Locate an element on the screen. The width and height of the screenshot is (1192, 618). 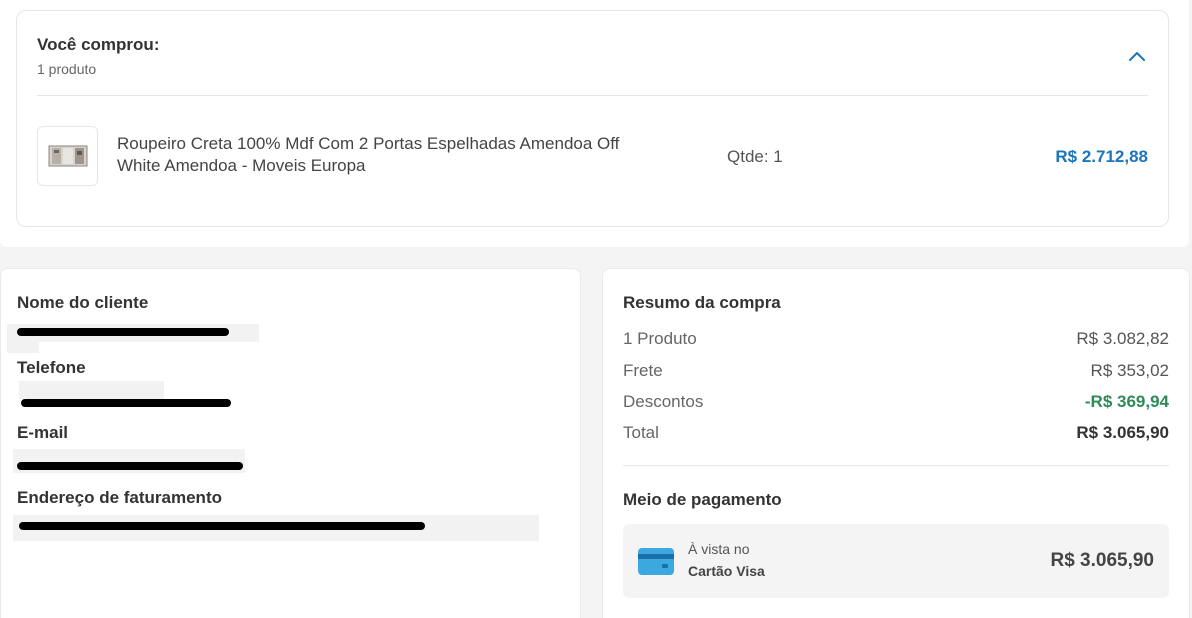
summary-row-shipping: Frete R$ 353,02 is located at coordinates (896, 372).